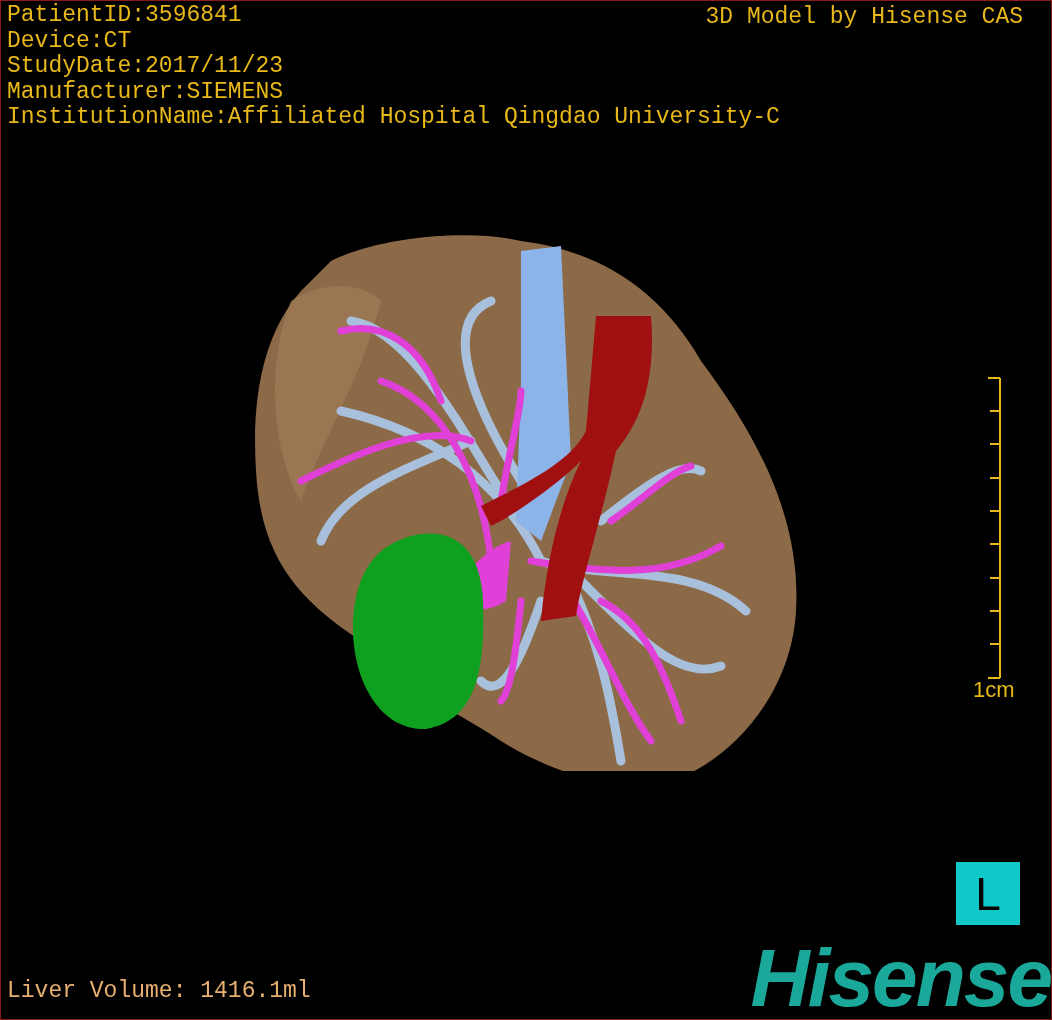 The image size is (1052, 1020). I want to click on liver-volume-text: Liver Volume: 1416.1ml, so click(159, 991).